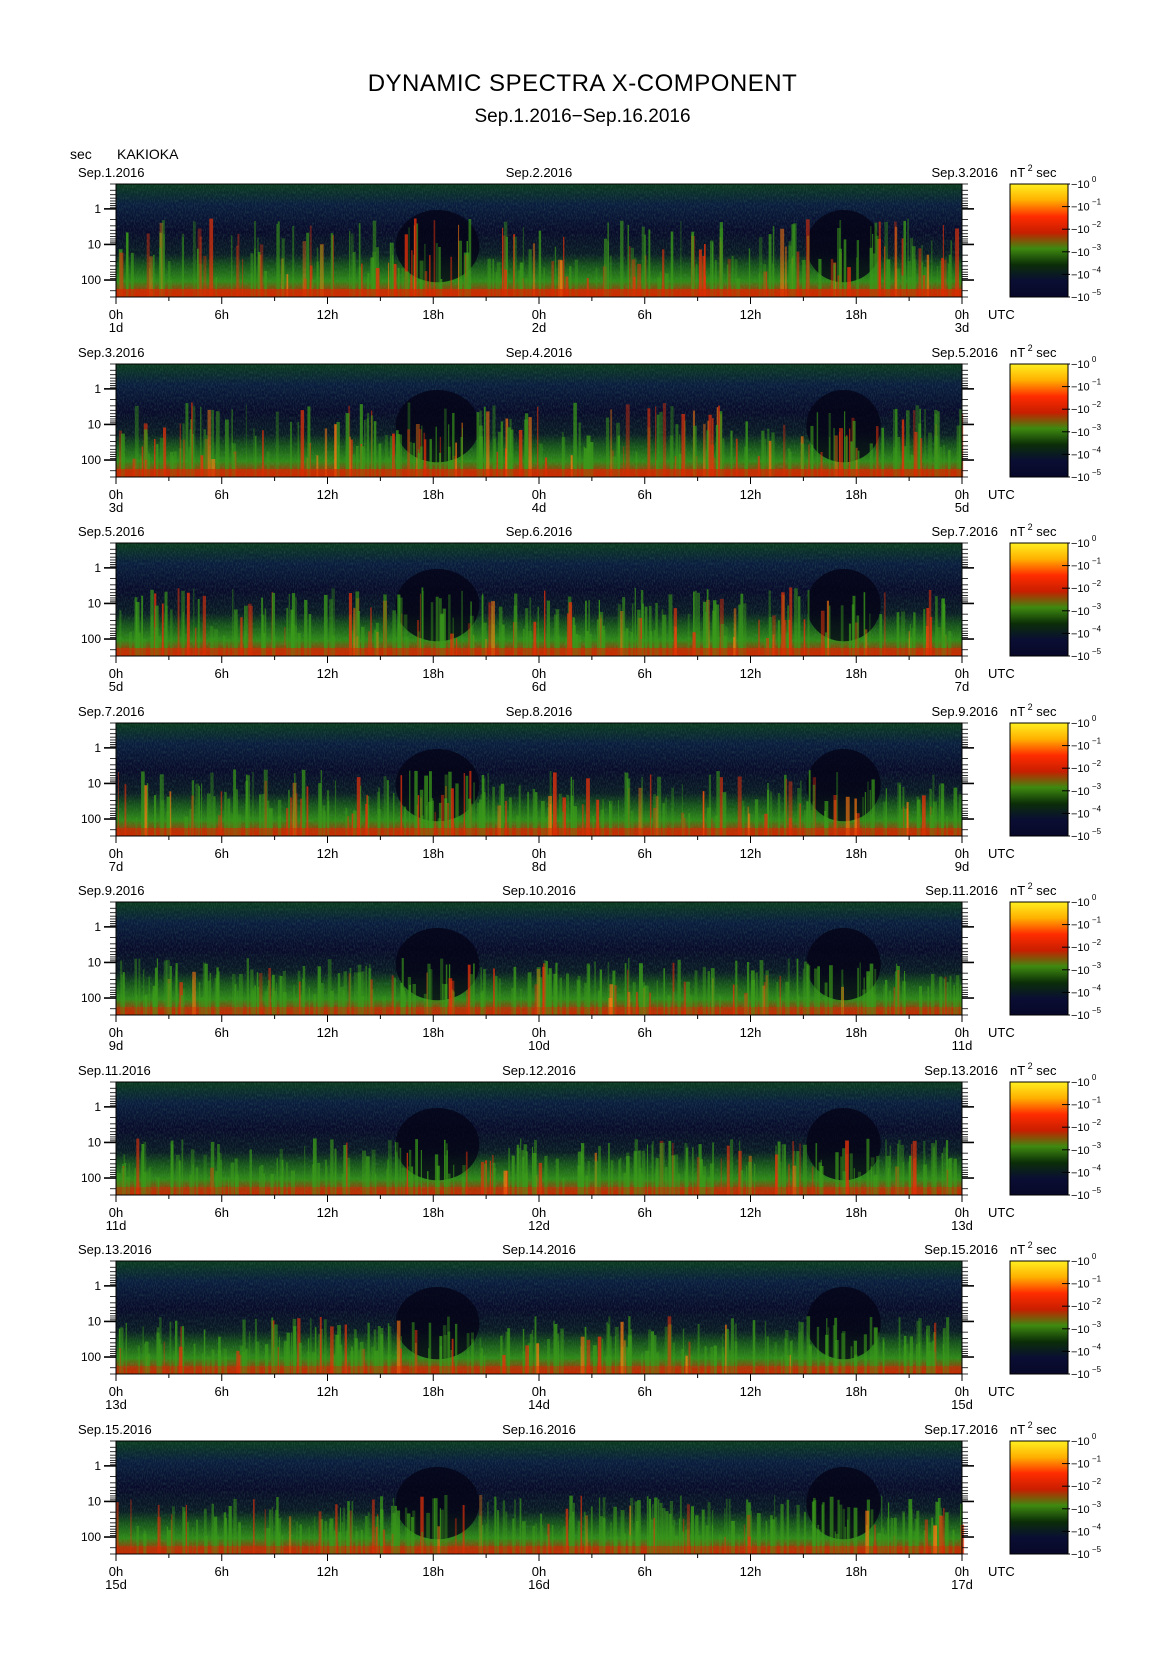 Image resolution: width=1165 pixels, height=1679 pixels. What do you see at coordinates (962, 1584) in the screenshot?
I see `day-label-right: 17d` at bounding box center [962, 1584].